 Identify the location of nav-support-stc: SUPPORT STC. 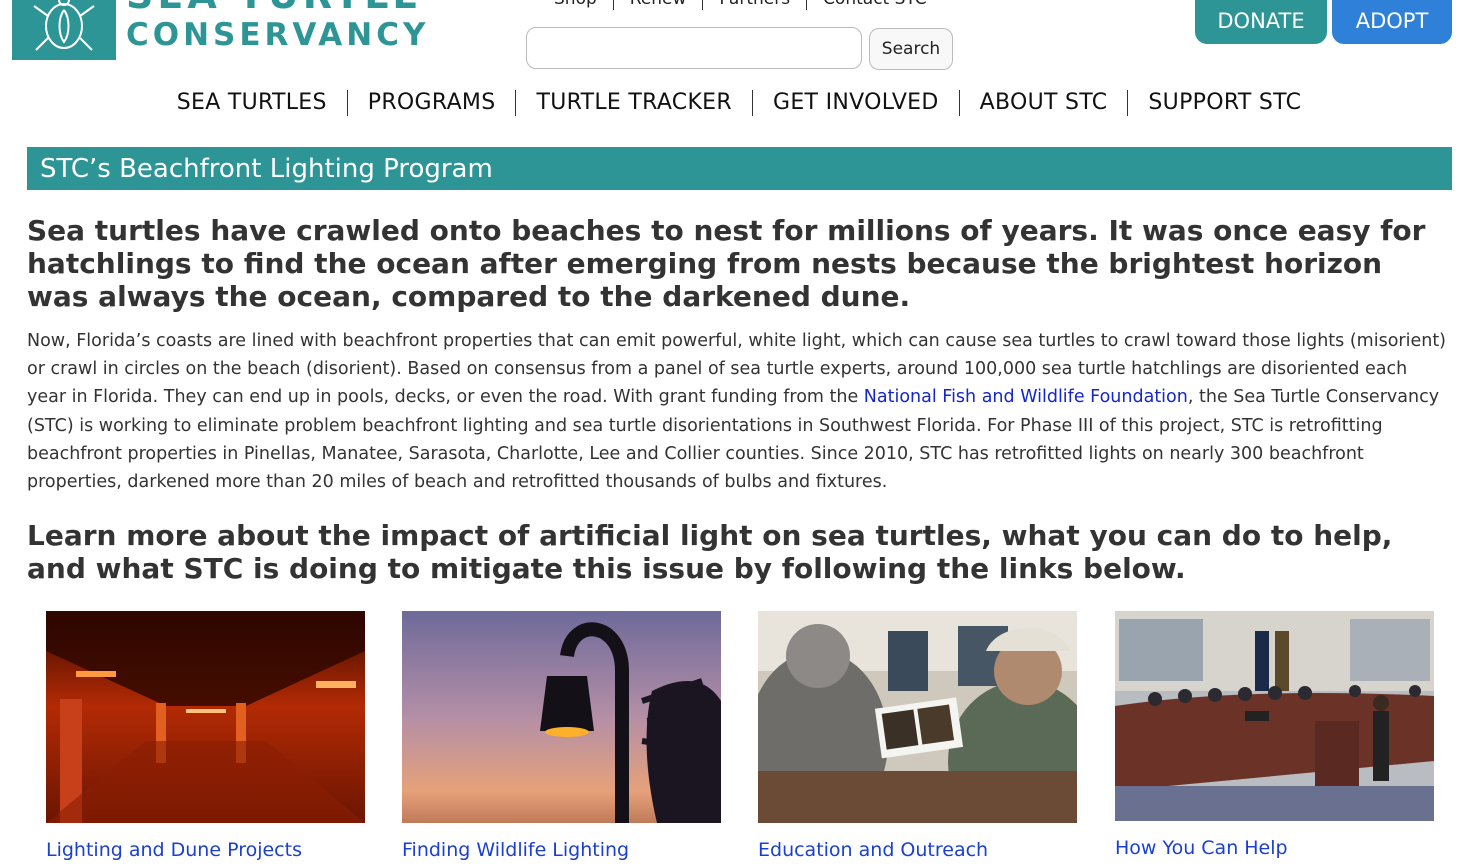
(1224, 103).